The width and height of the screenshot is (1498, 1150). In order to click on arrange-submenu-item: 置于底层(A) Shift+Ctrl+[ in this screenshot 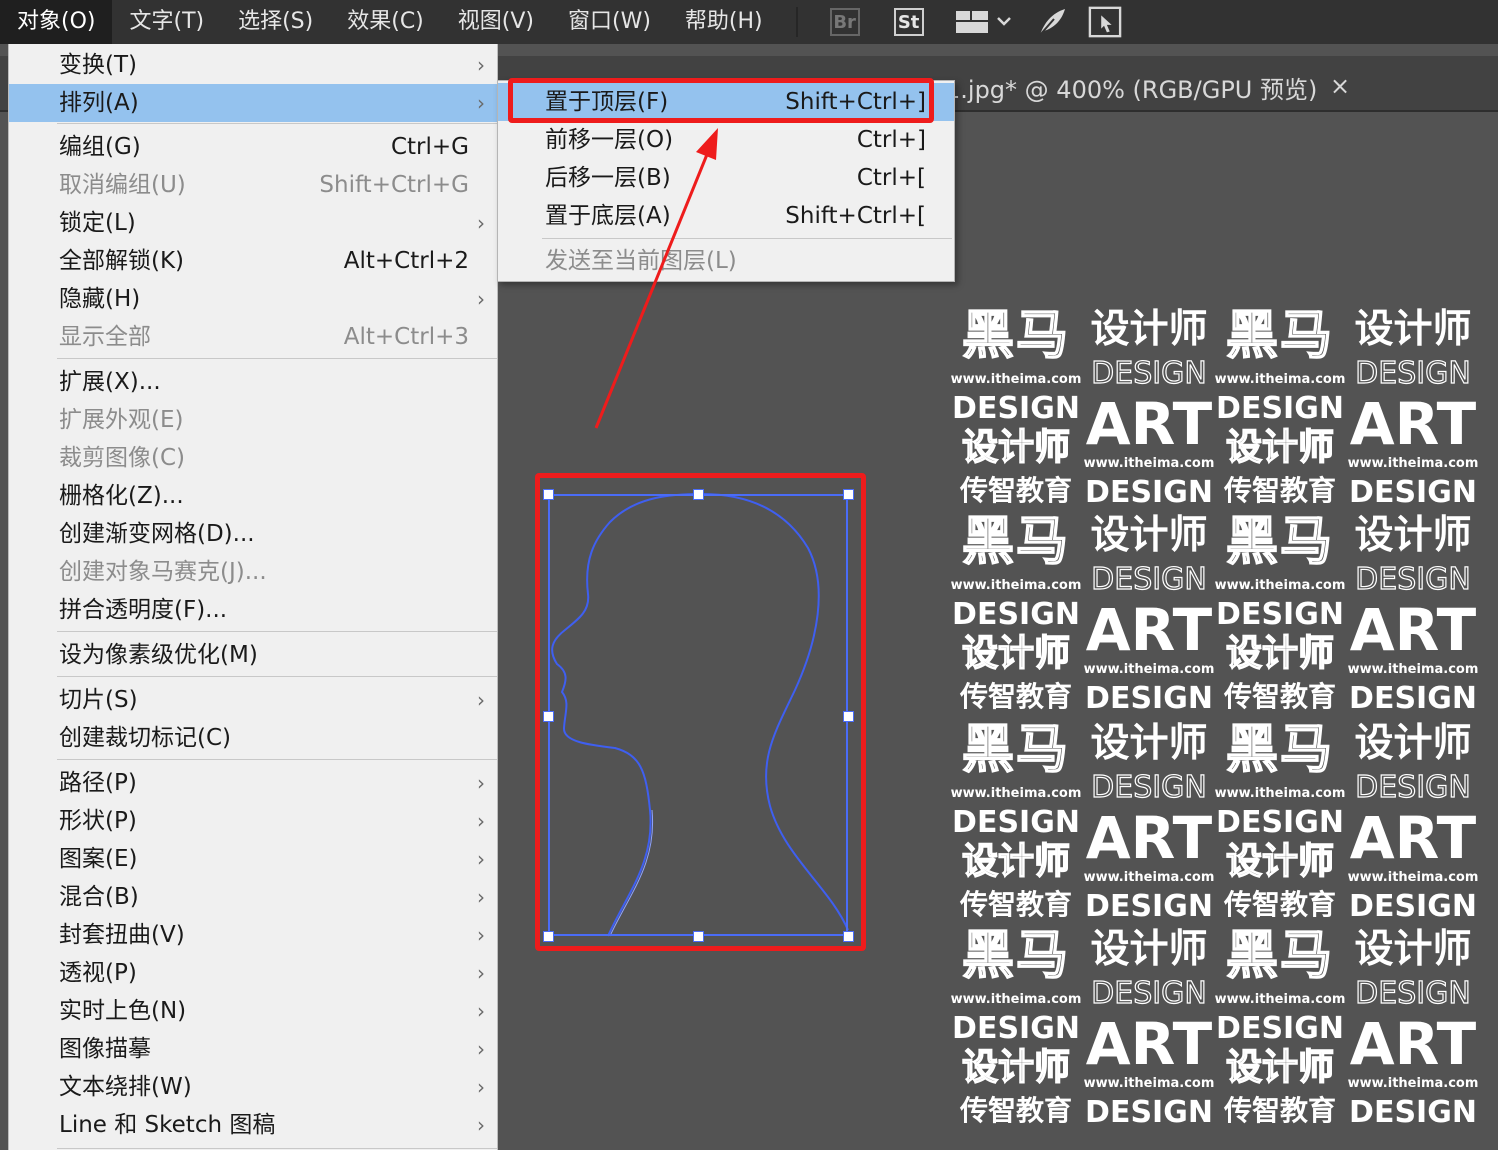, I will do `click(726, 216)`.